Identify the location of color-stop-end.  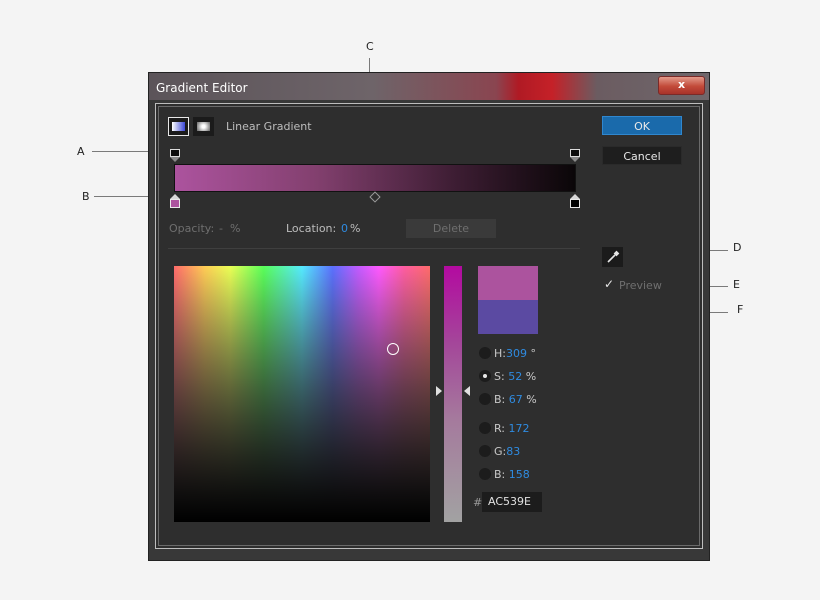
(575, 201).